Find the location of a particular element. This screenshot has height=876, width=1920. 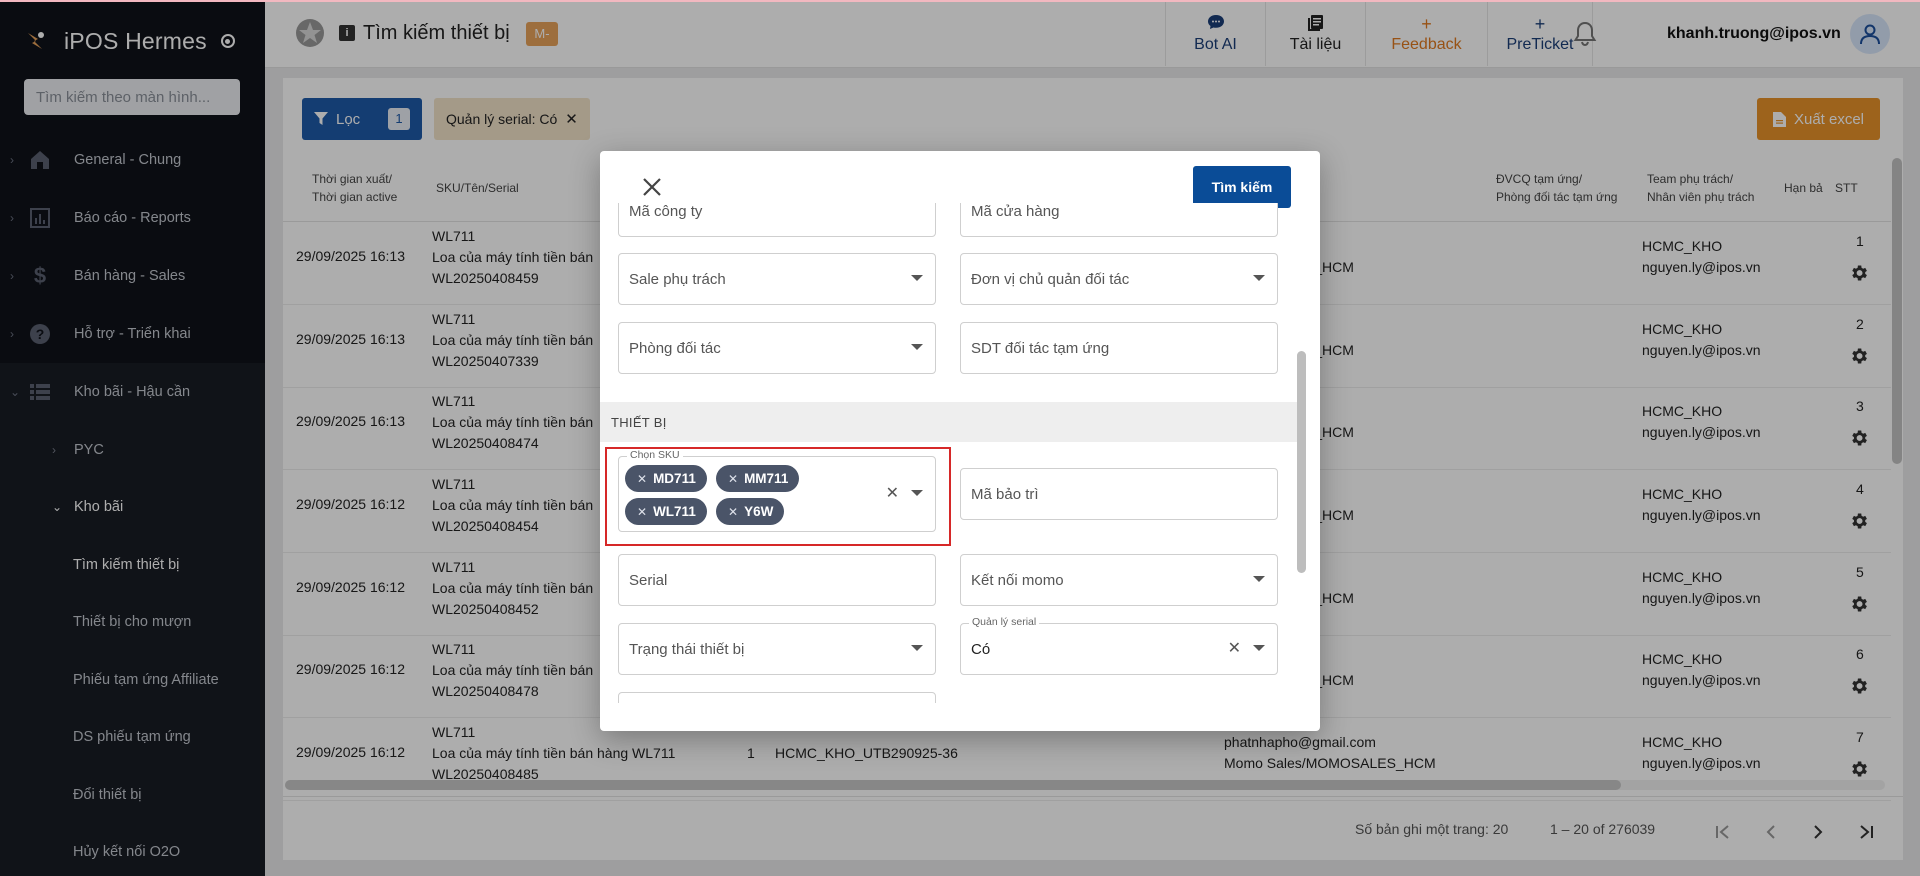

serial-mgmt-value: Có is located at coordinates (981, 649).